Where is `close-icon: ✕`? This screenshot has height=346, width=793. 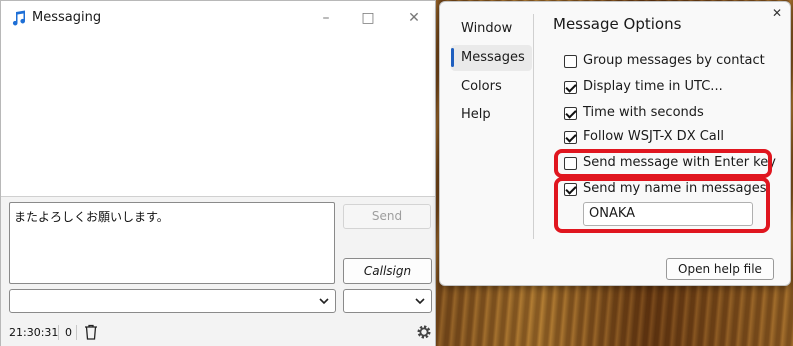
close-icon: ✕ is located at coordinates (777, 13).